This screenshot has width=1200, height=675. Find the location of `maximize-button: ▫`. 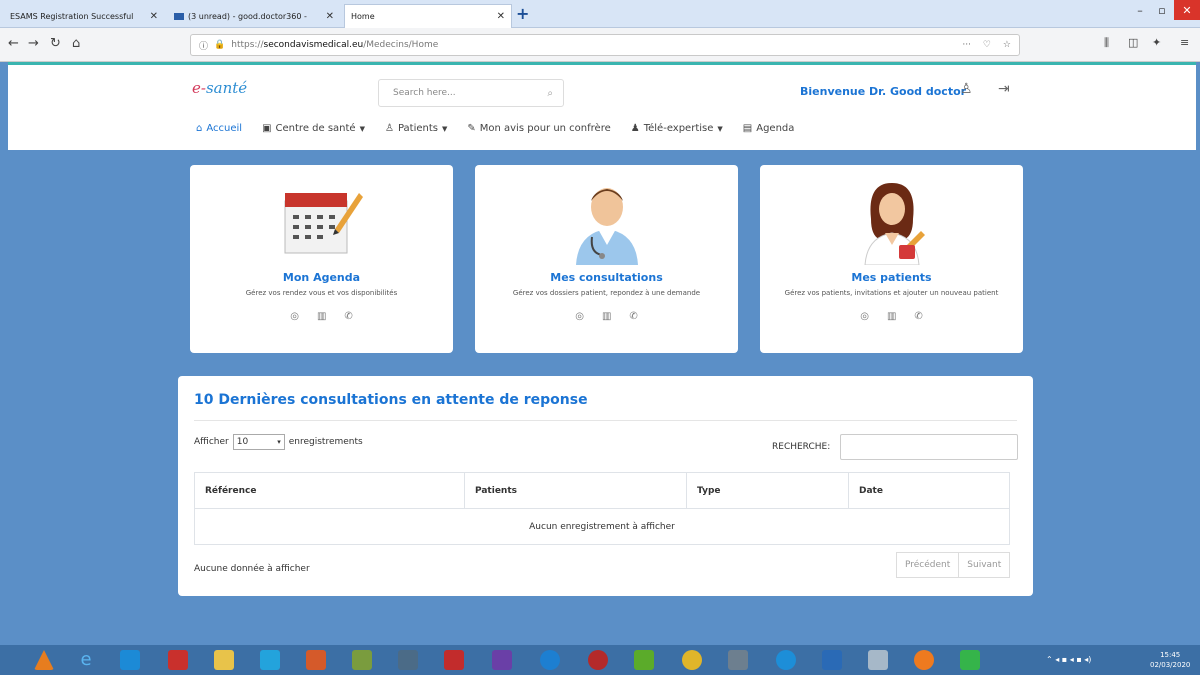

maximize-button: ▫ is located at coordinates (1162, 10).